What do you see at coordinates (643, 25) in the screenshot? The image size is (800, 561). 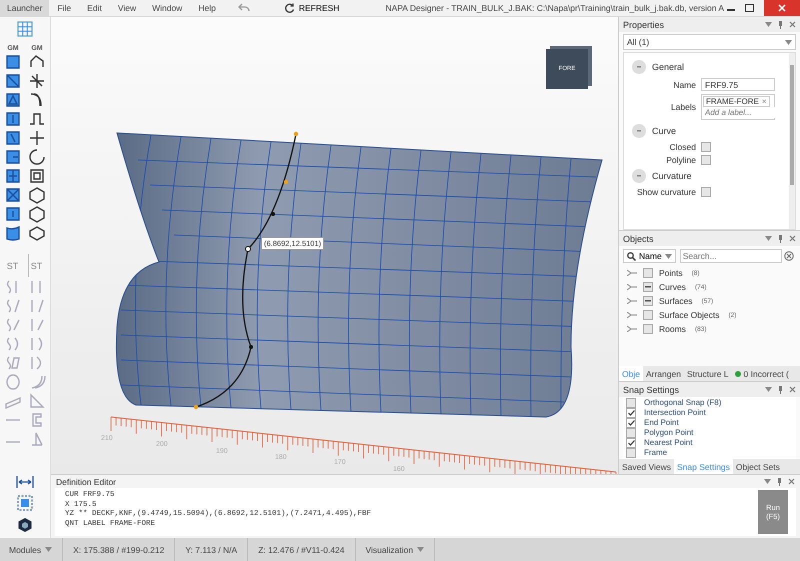 I see `panel-title: Properties` at bounding box center [643, 25].